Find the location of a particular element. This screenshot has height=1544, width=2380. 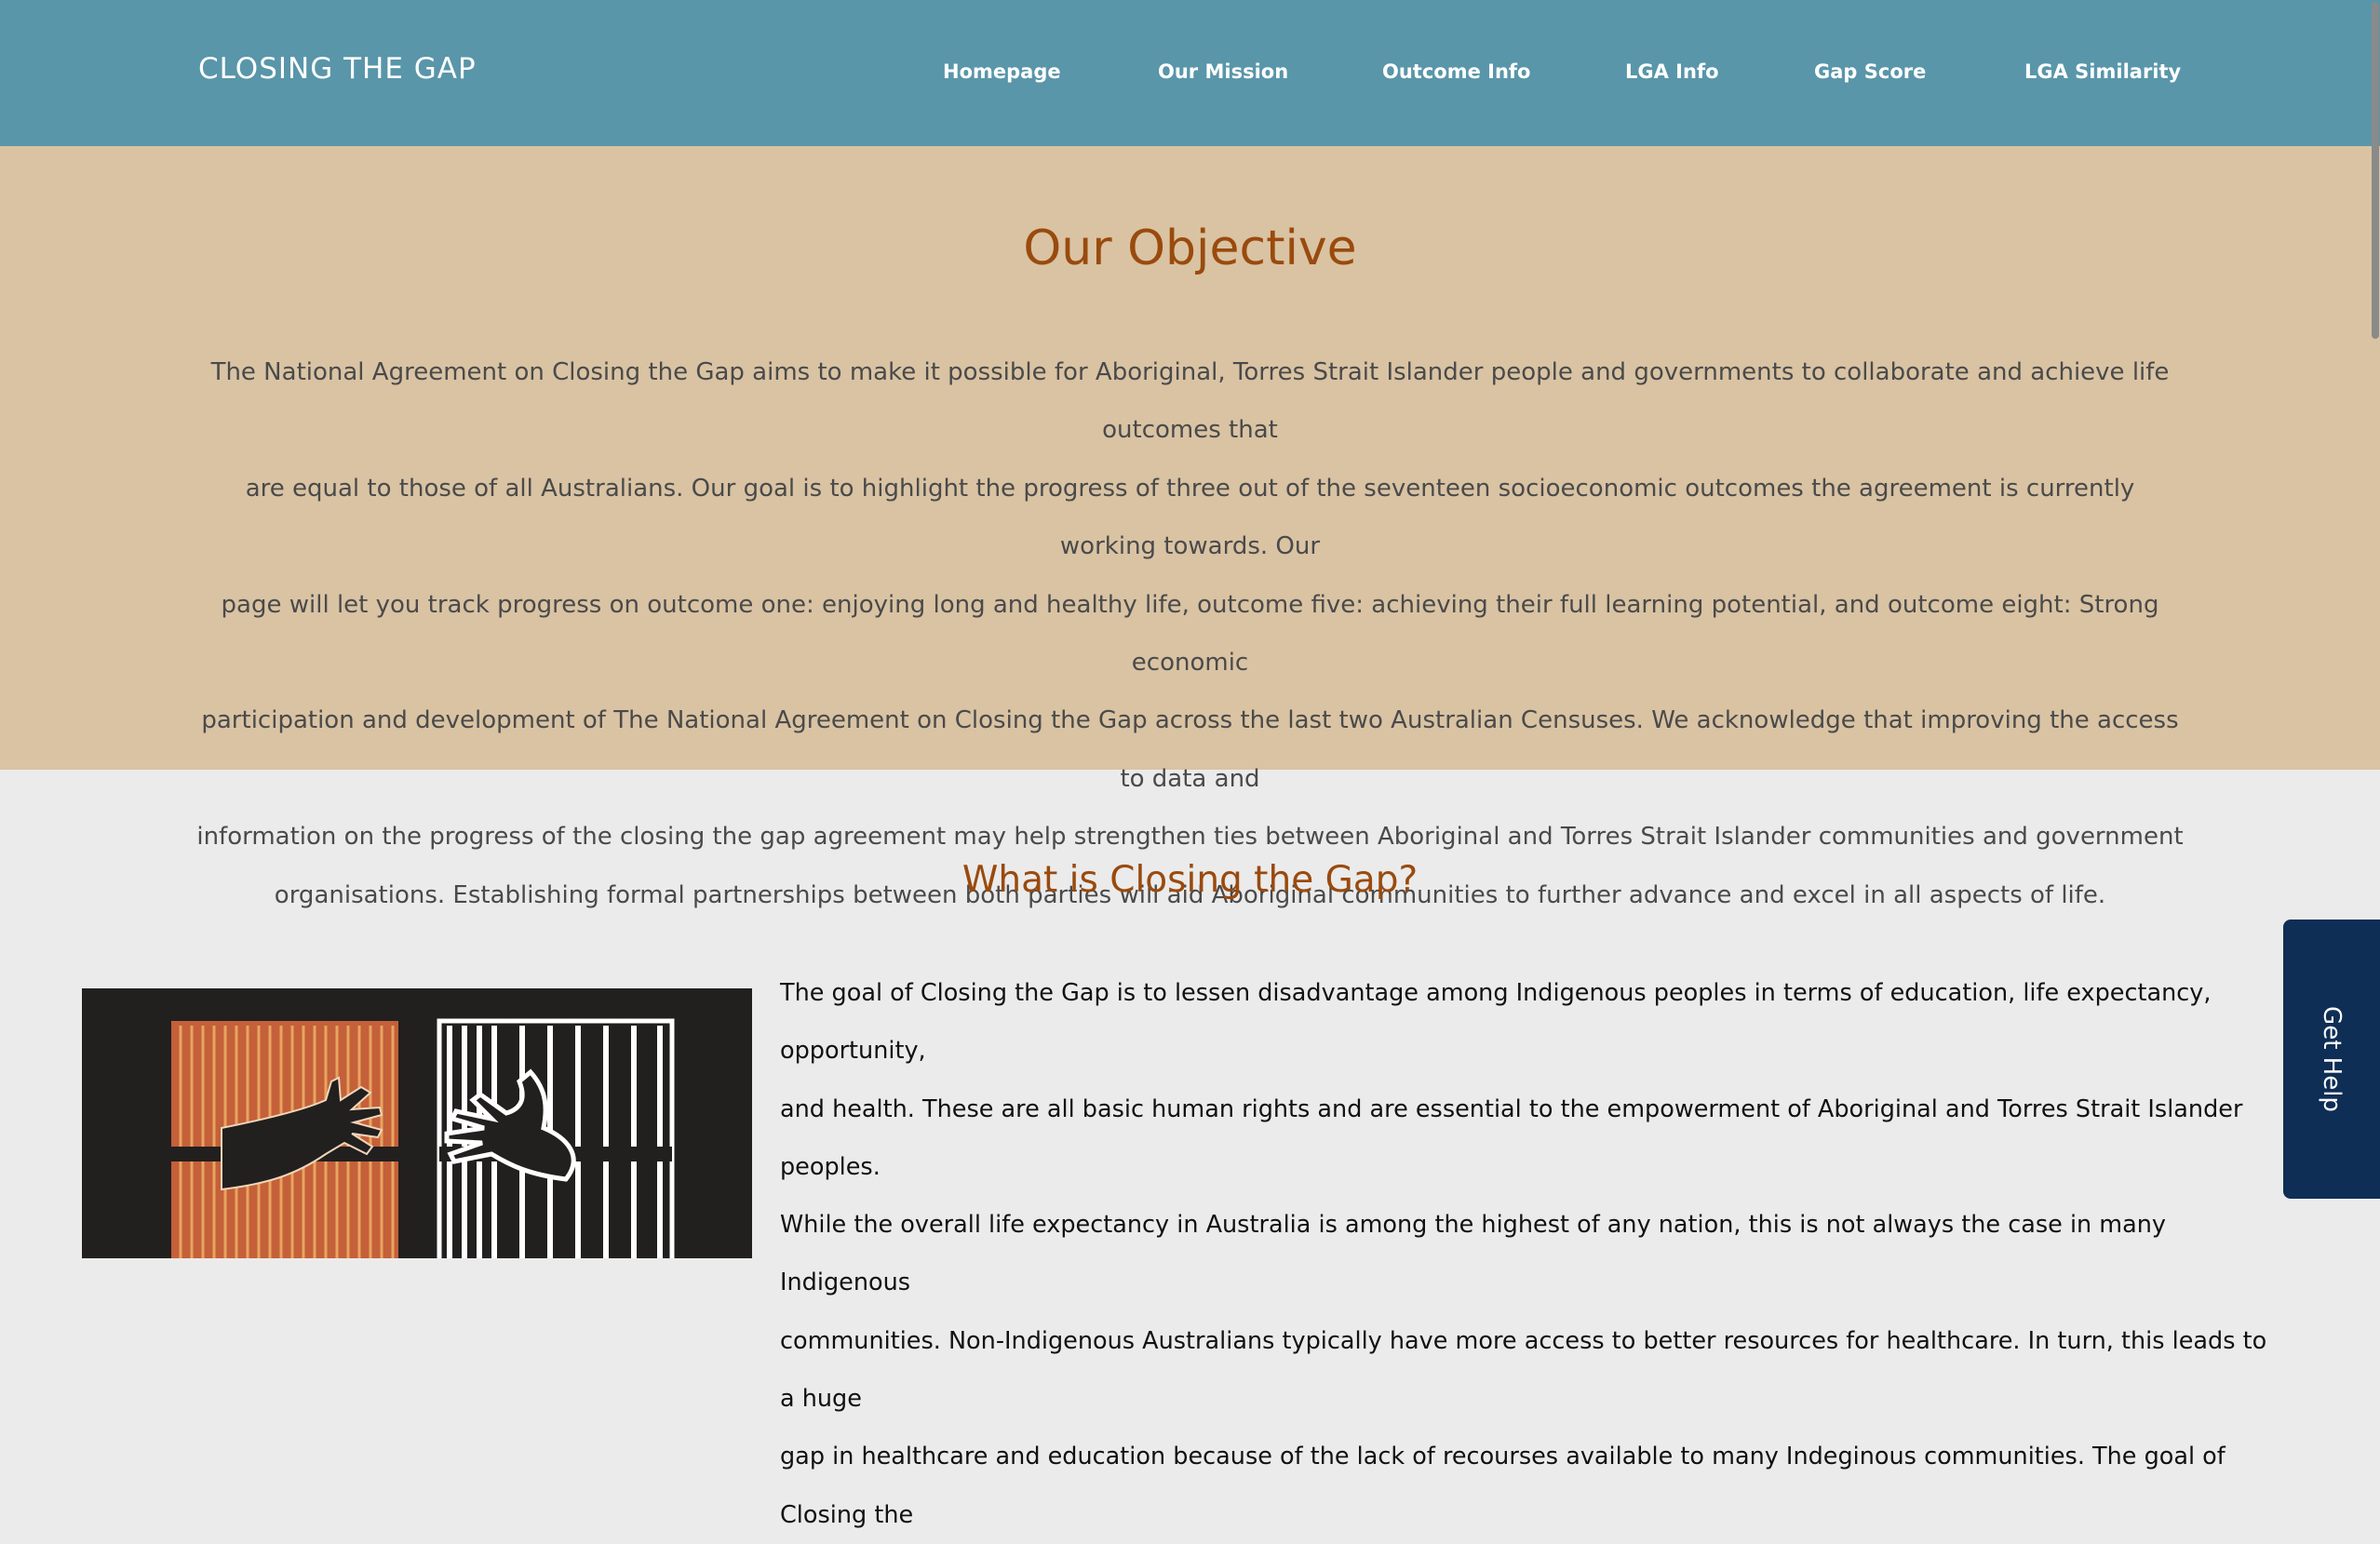

aboriginal-hands-artwork is located at coordinates (417, 1123).